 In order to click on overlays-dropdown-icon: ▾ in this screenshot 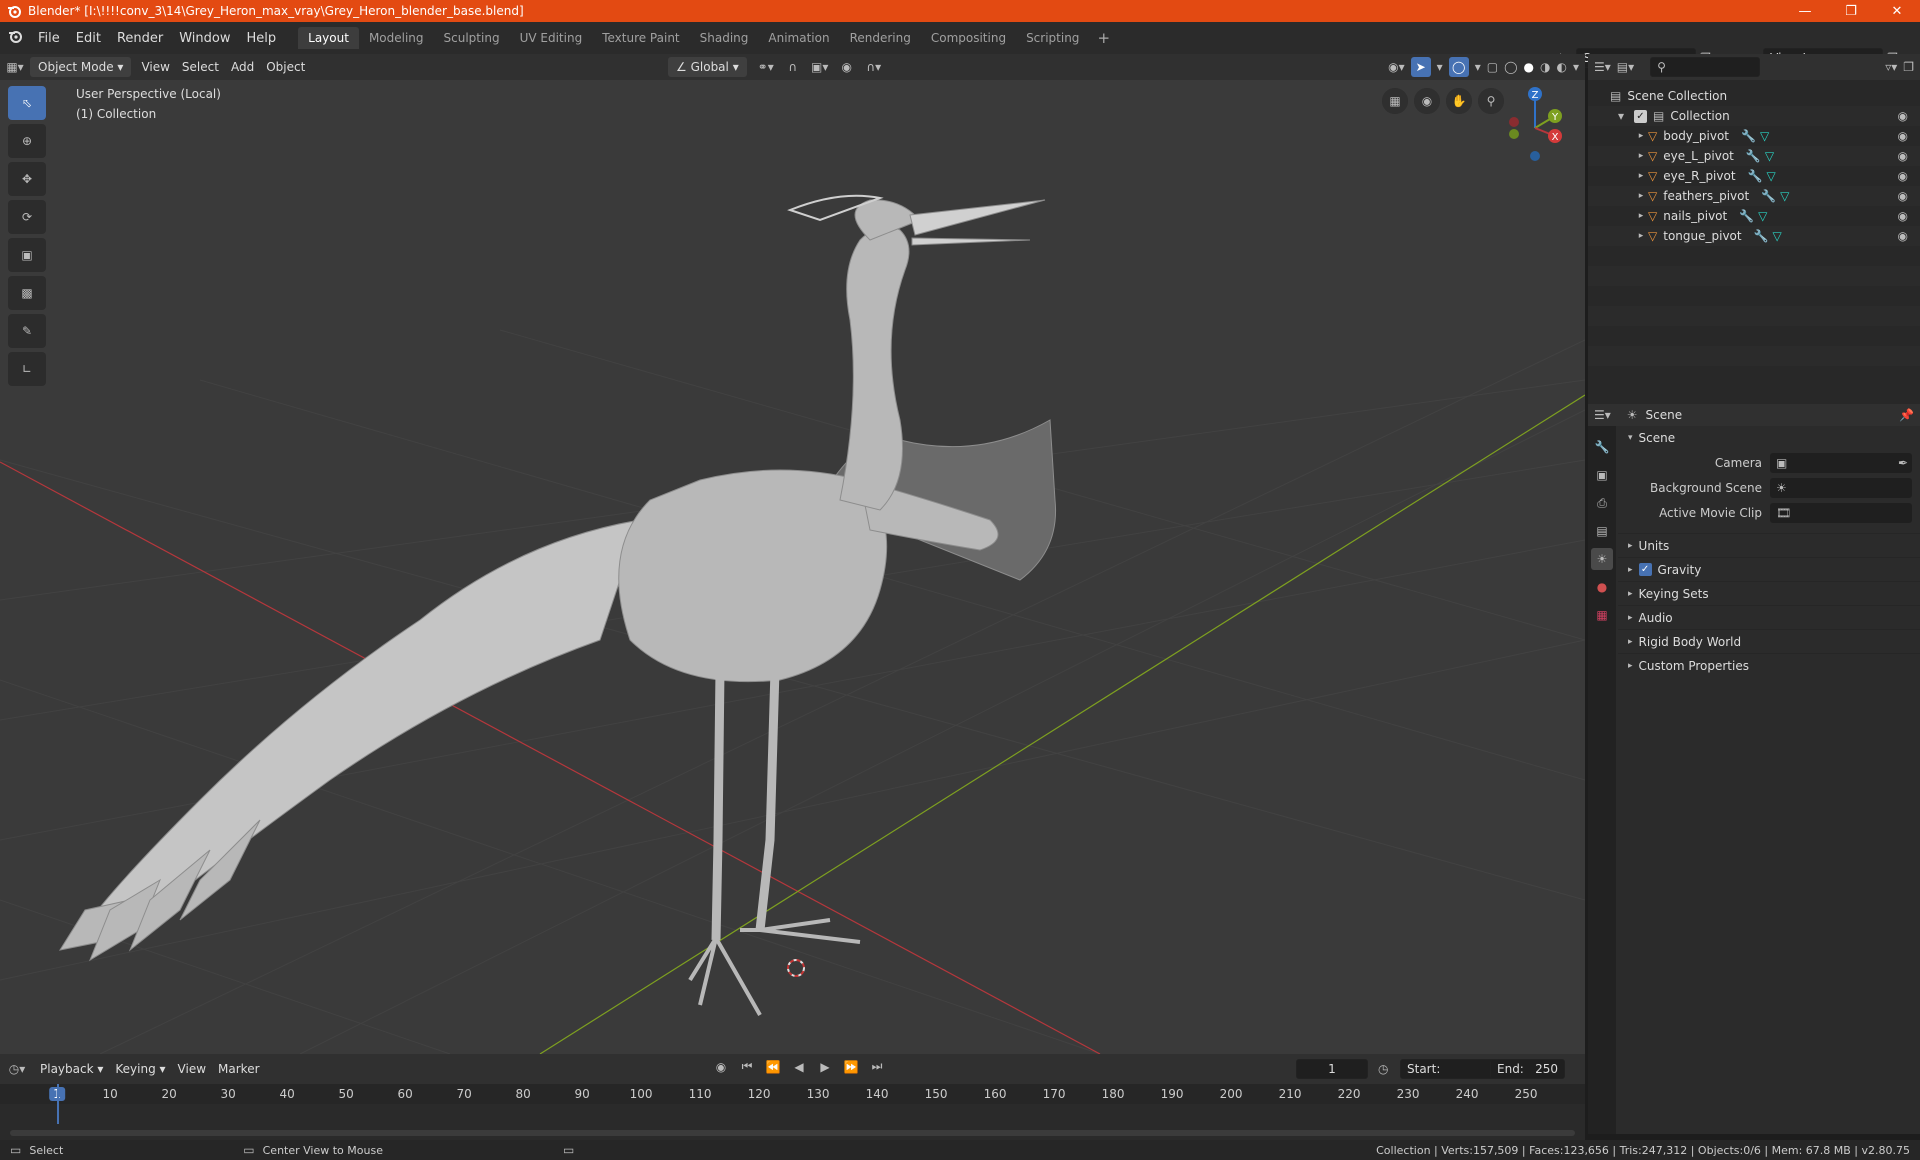, I will do `click(1478, 67)`.